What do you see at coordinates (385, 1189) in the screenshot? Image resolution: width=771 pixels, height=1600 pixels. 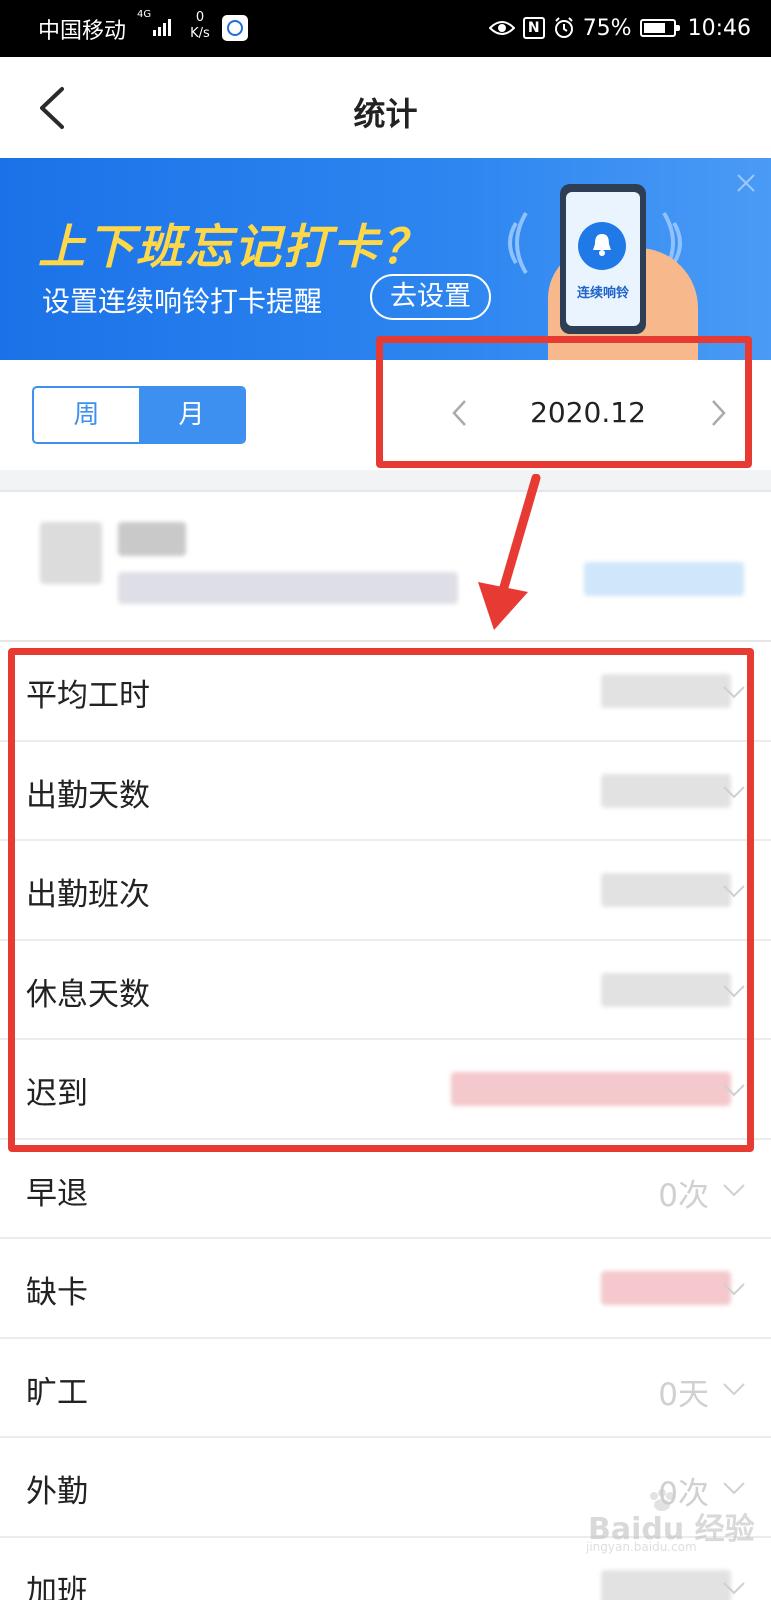 I see `stat-row: 早退 0次` at bounding box center [385, 1189].